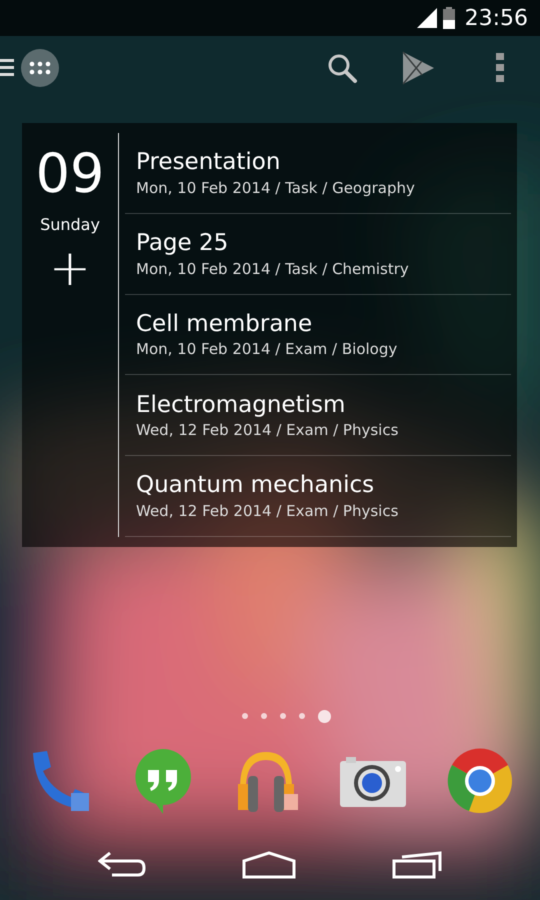 The width and height of the screenshot is (540, 900). What do you see at coordinates (70, 268) in the screenshot?
I see `add-button: +` at bounding box center [70, 268].